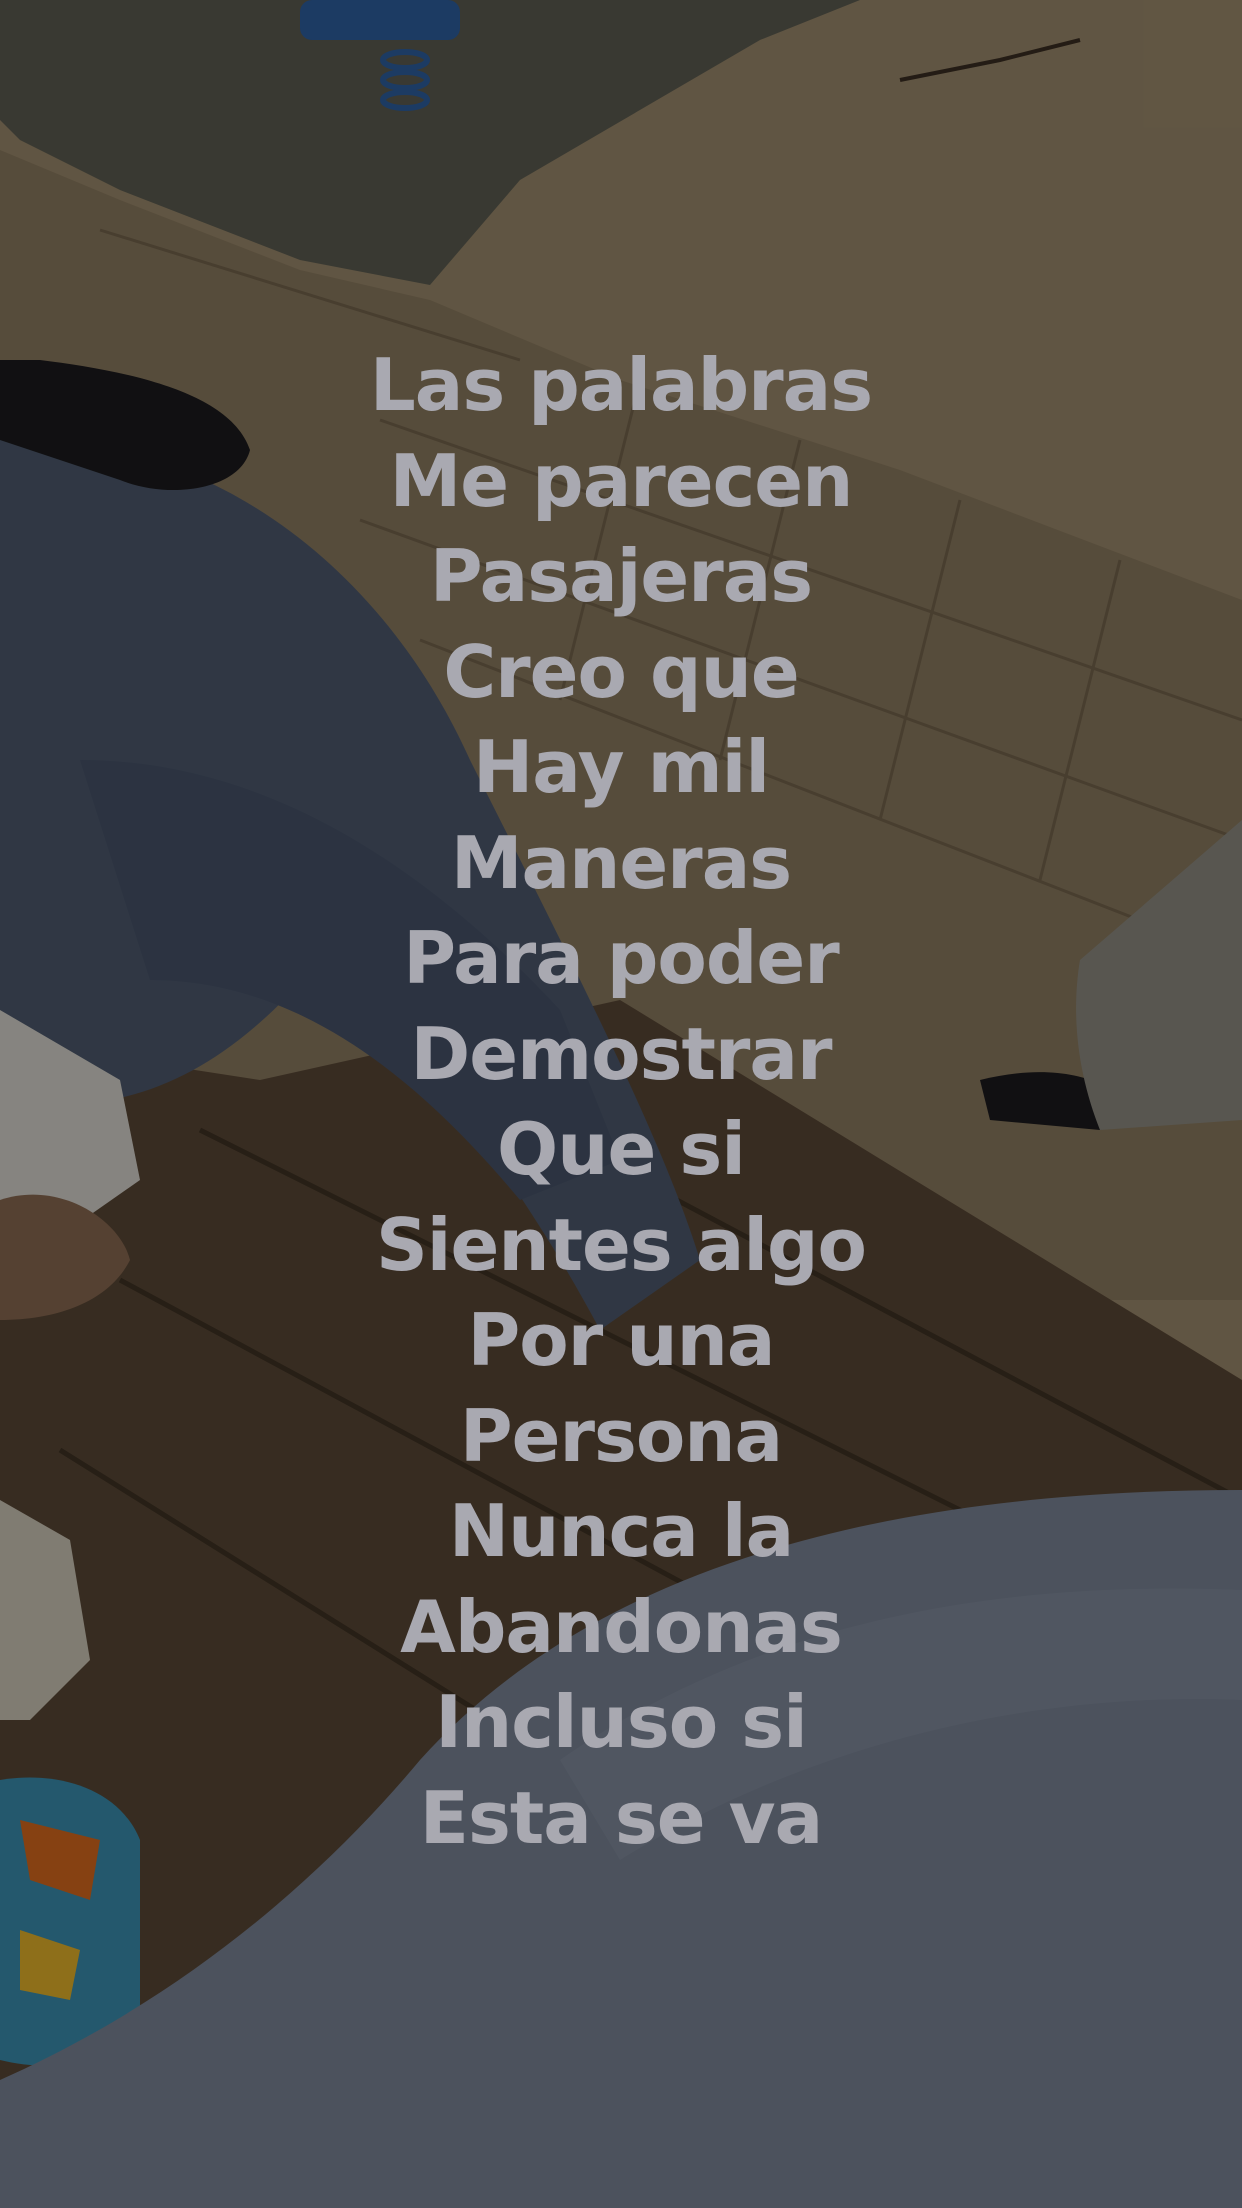 The image size is (1242, 2208). What do you see at coordinates (621, 1340) in the screenshot?
I see `text-line: Por una` at bounding box center [621, 1340].